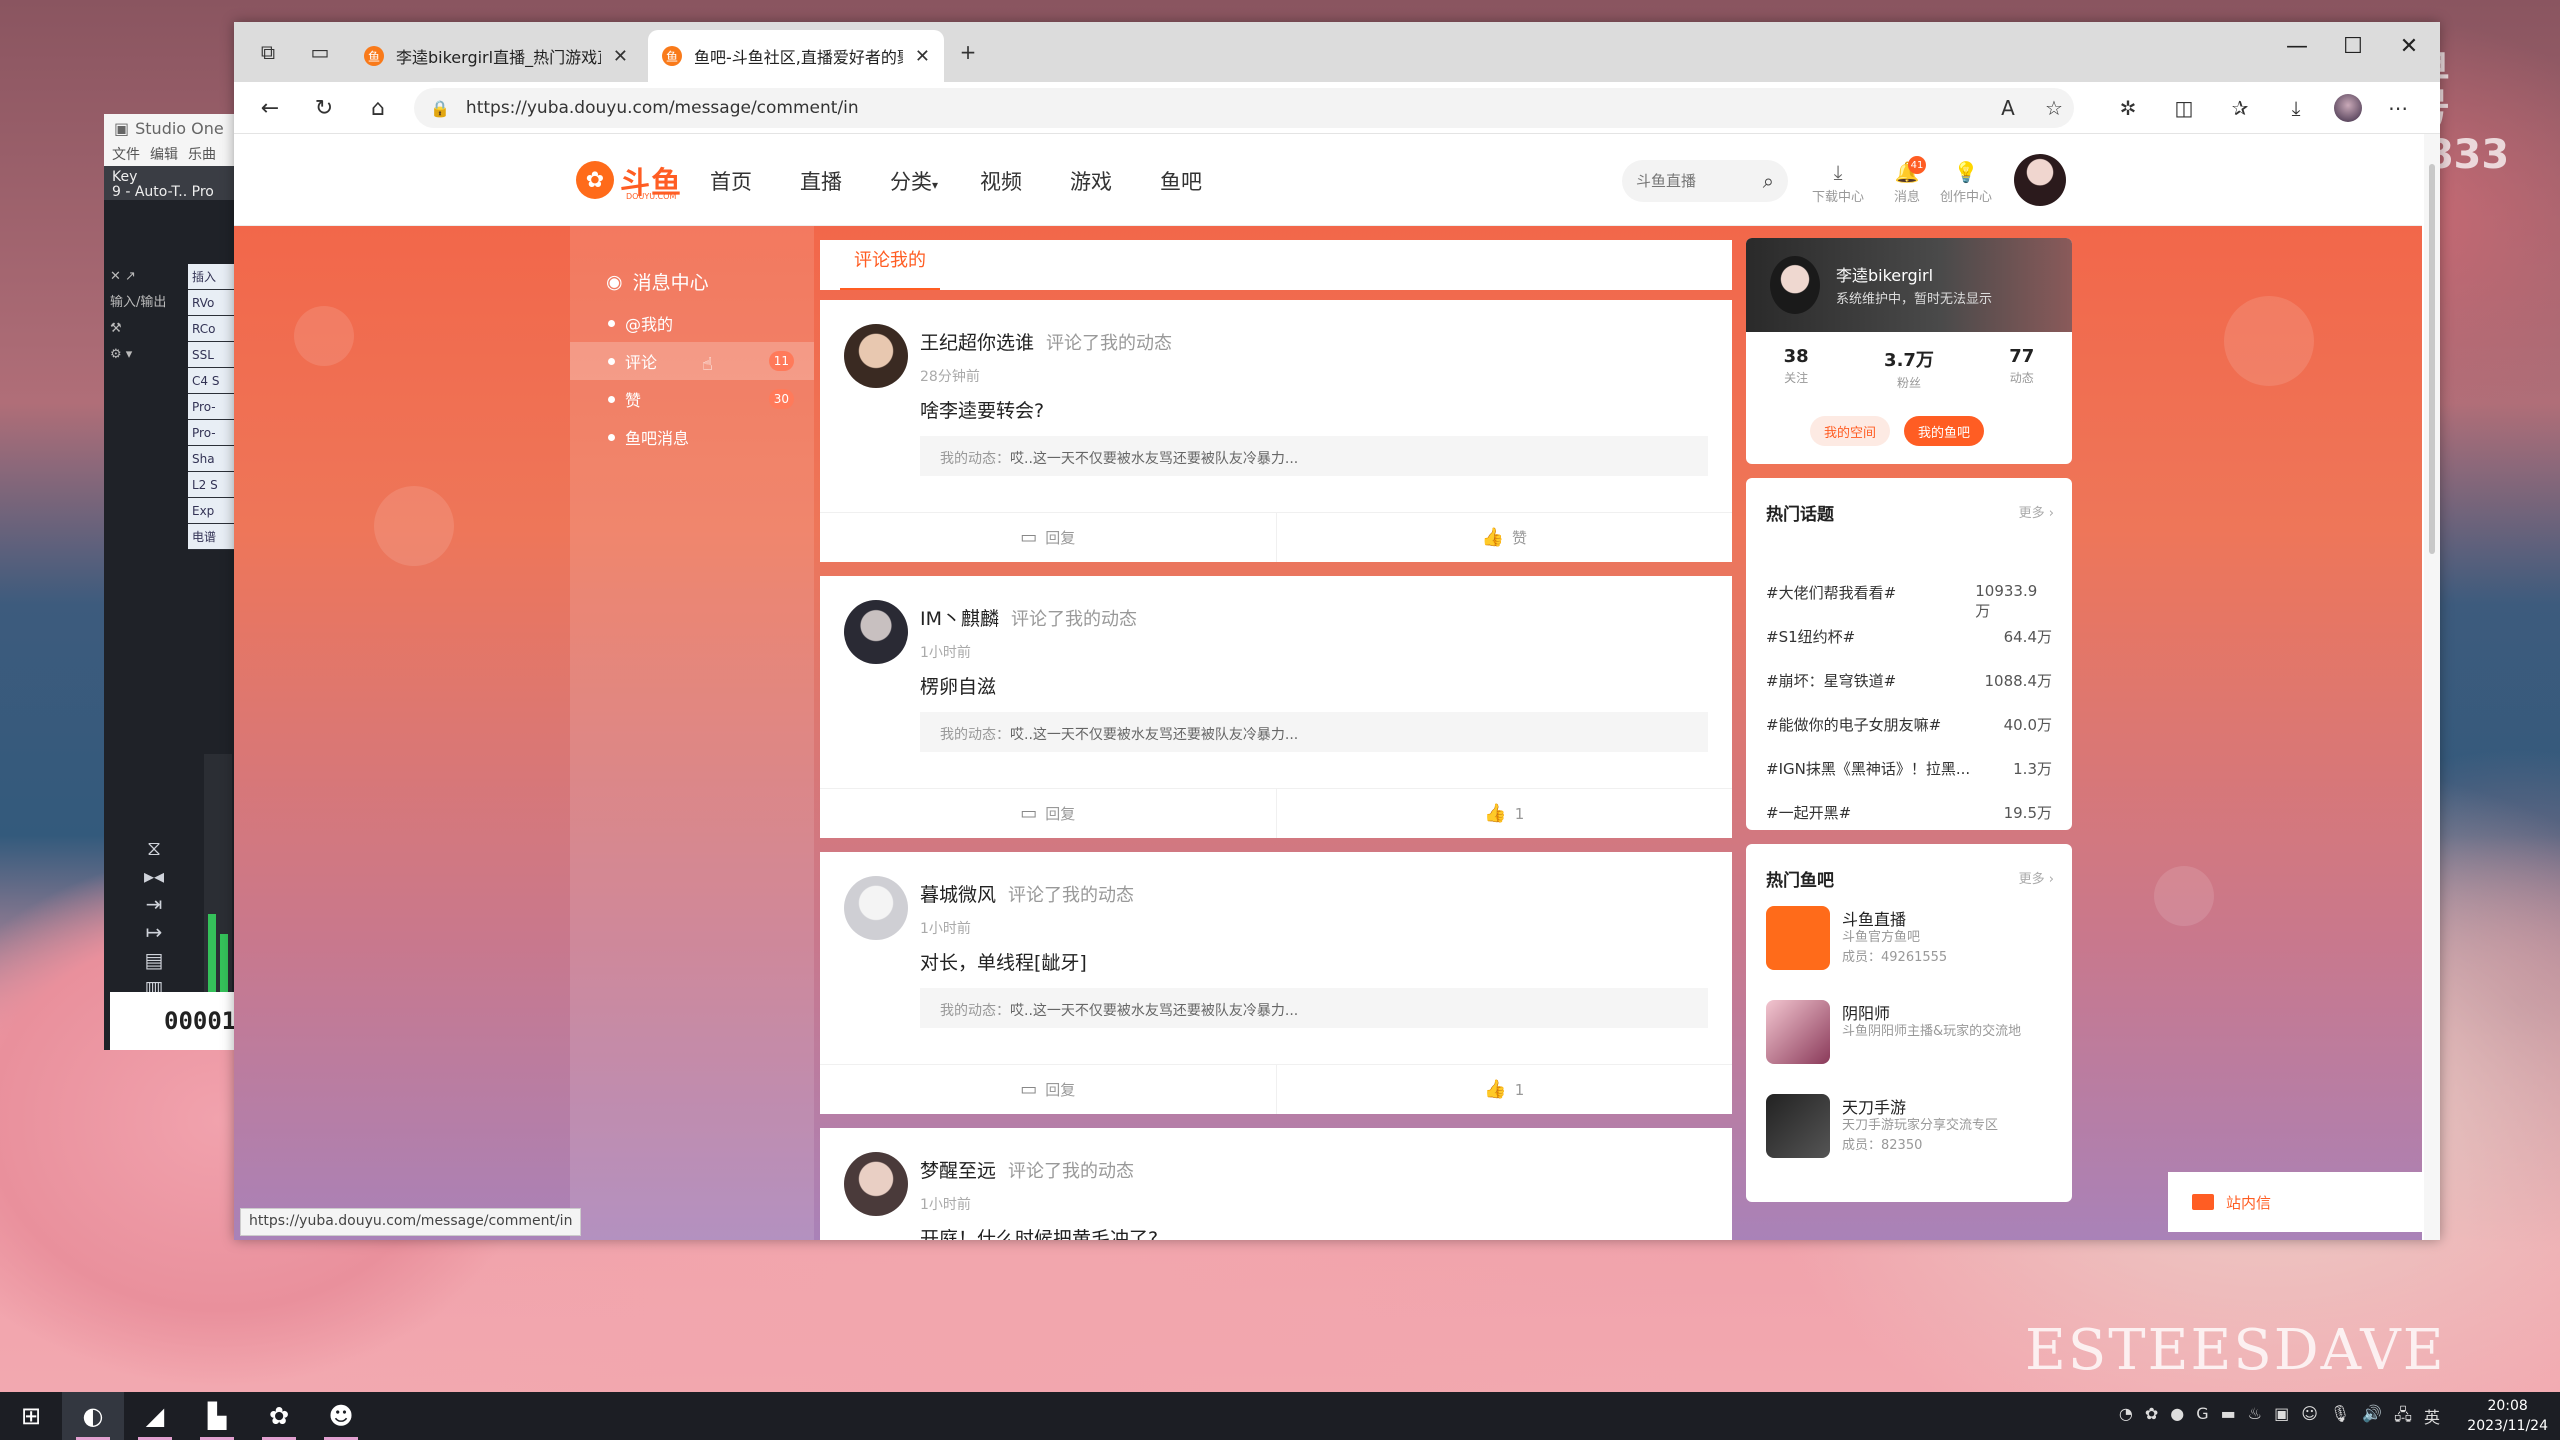 The height and width of the screenshot is (1440, 2560). Describe the element at coordinates (2432, 687) in the screenshot. I see `page-scrollbar` at that location.